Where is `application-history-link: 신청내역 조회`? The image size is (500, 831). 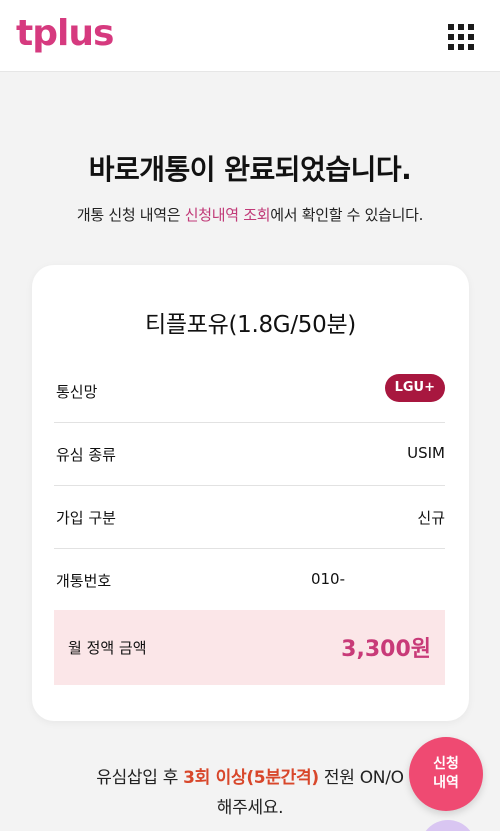
application-history-link: 신청내역 조회 is located at coordinates (228, 215).